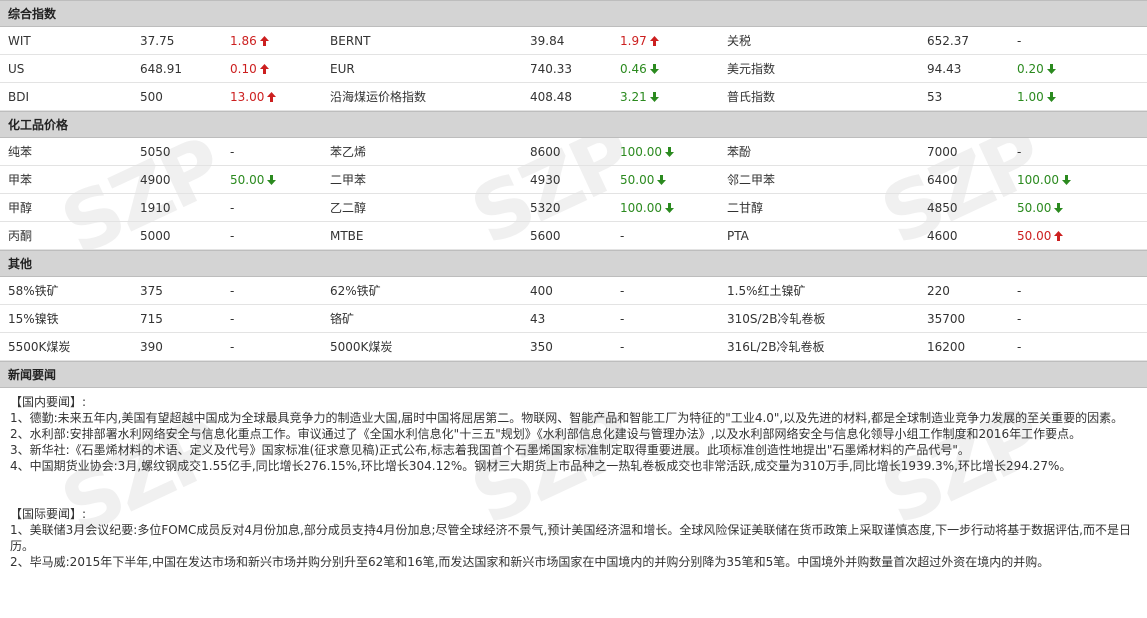  Describe the element at coordinates (177, 235) in the screenshot. I see `item-value: 5000` at that location.